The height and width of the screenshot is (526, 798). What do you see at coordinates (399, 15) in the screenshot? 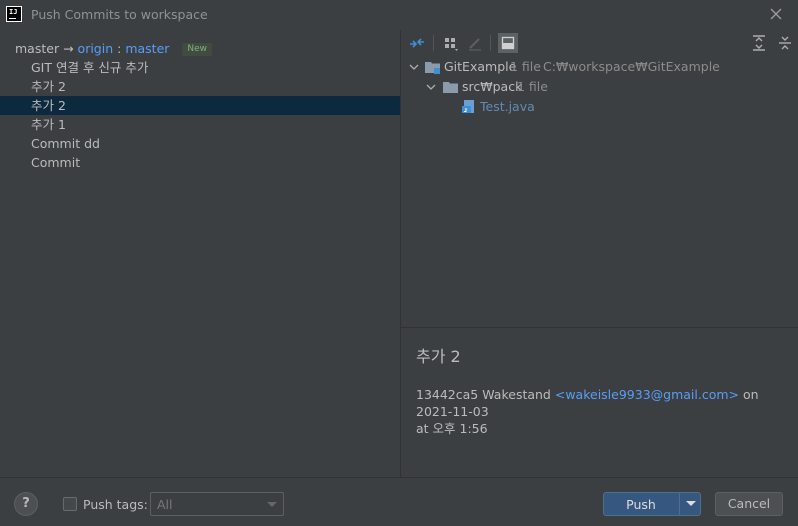
I see `title-bar: IJ Push Commits to workspace` at bounding box center [399, 15].